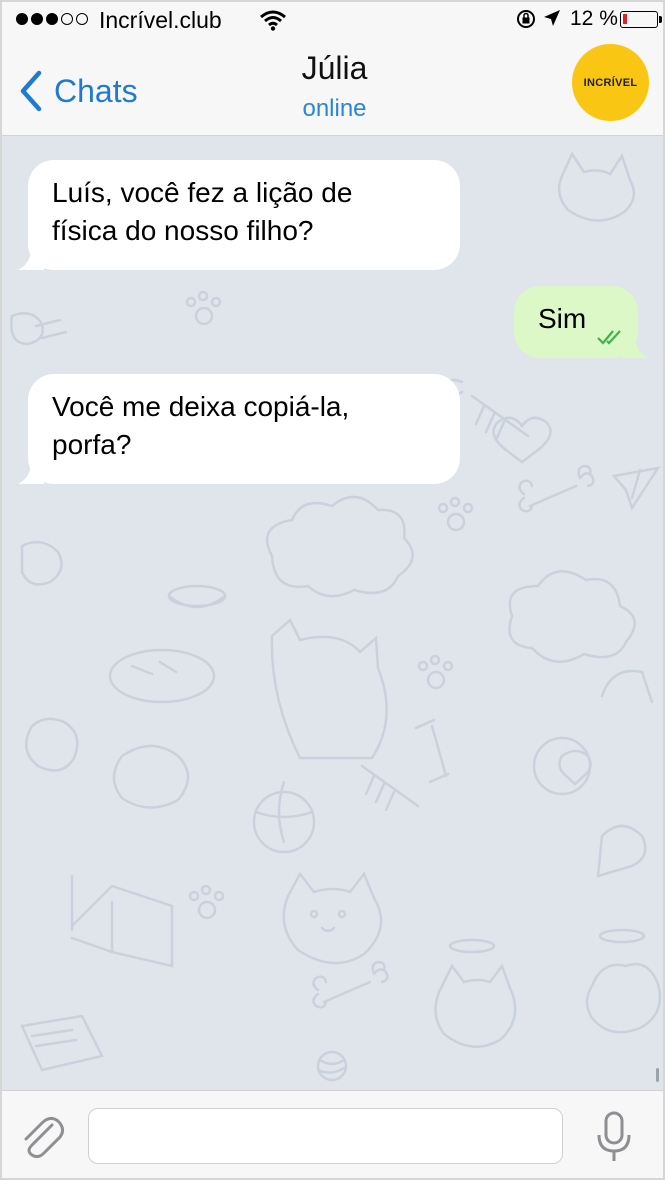 Image resolution: width=665 pixels, height=1180 pixels. I want to click on chat-header: Chats Júlia online INCRÍVEL, so click(332, 87).